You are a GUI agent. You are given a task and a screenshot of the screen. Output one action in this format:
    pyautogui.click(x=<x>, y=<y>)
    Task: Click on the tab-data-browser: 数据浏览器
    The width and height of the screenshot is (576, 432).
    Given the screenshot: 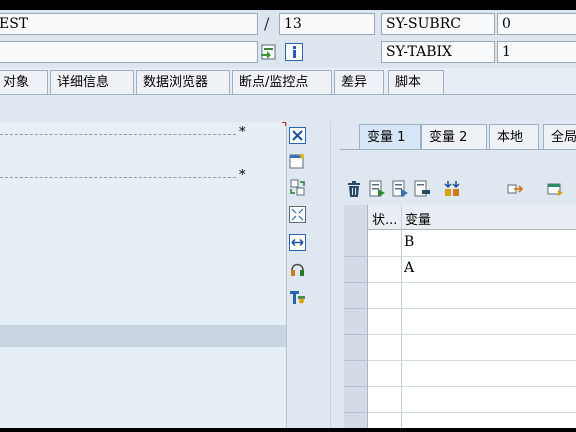 What is the action you would take?
    pyautogui.click(x=183, y=82)
    